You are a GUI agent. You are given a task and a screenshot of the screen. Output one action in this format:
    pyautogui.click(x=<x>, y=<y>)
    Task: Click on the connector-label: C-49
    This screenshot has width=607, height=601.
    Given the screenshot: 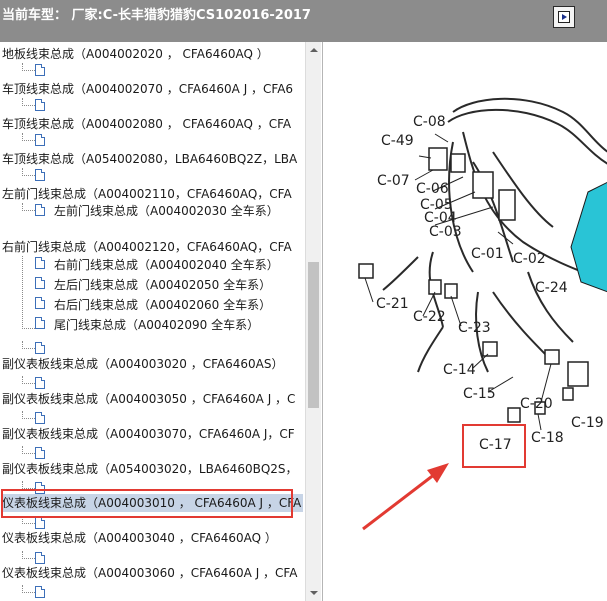 What is the action you would take?
    pyautogui.click(x=397, y=141)
    